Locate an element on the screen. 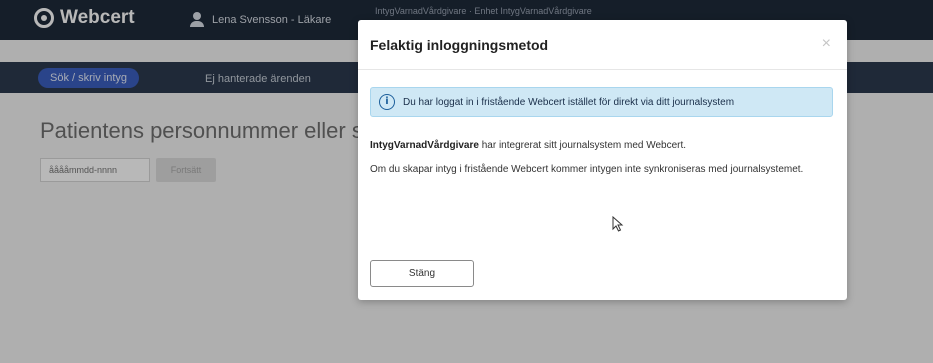  close-button: Stäng is located at coordinates (422, 273).